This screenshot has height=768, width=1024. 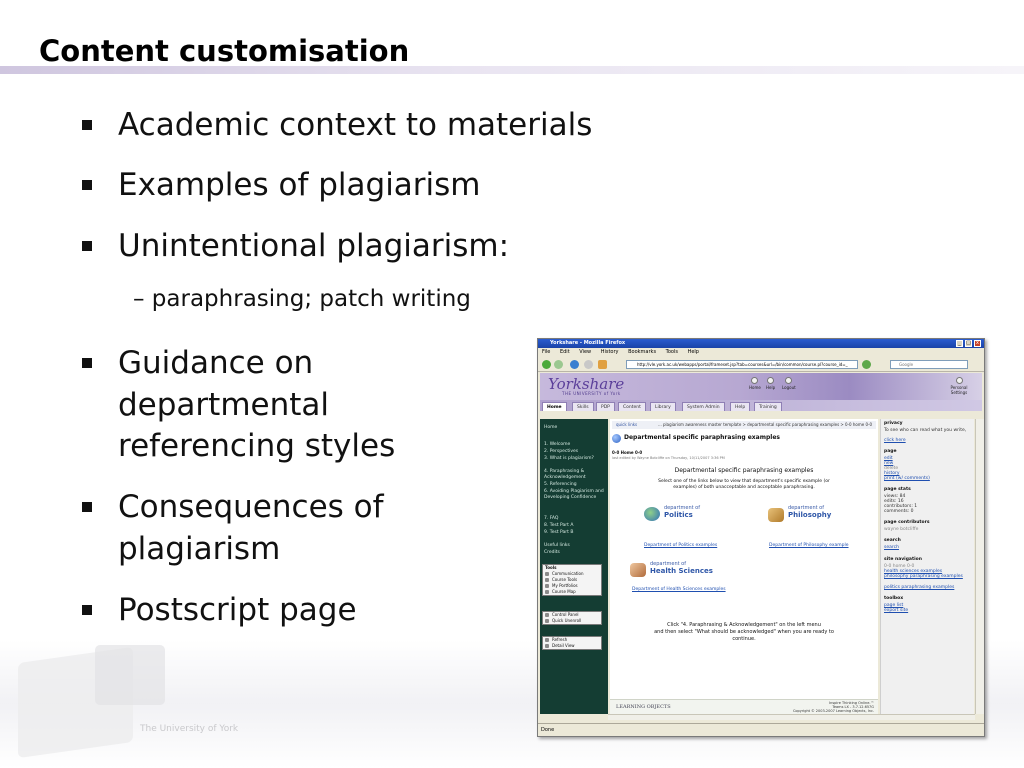 What do you see at coordinates (605, 406) in the screenshot?
I see `tab-pdp: PDP` at bounding box center [605, 406].